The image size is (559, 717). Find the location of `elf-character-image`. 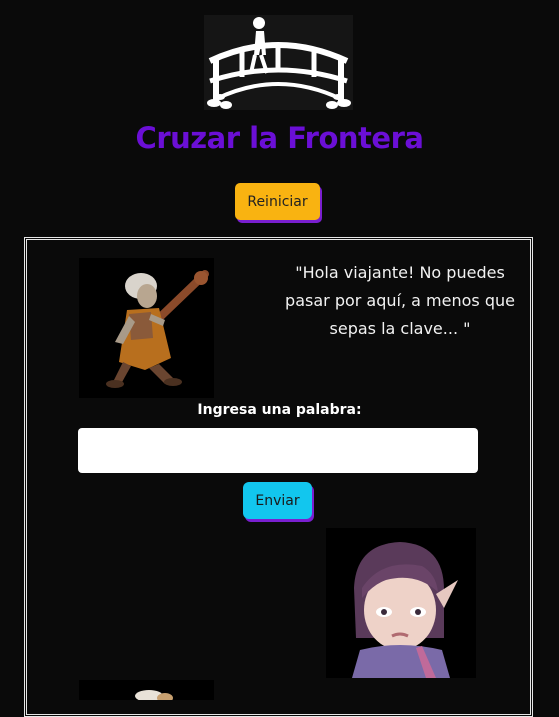

elf-character-image is located at coordinates (401, 603).